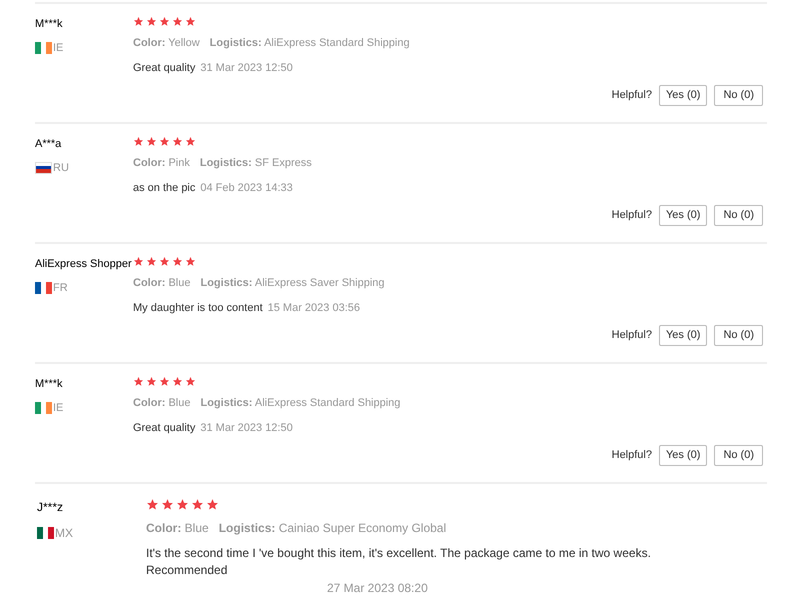 The height and width of the screenshot is (595, 800). I want to click on reviewer-name: J***z, so click(50, 507).